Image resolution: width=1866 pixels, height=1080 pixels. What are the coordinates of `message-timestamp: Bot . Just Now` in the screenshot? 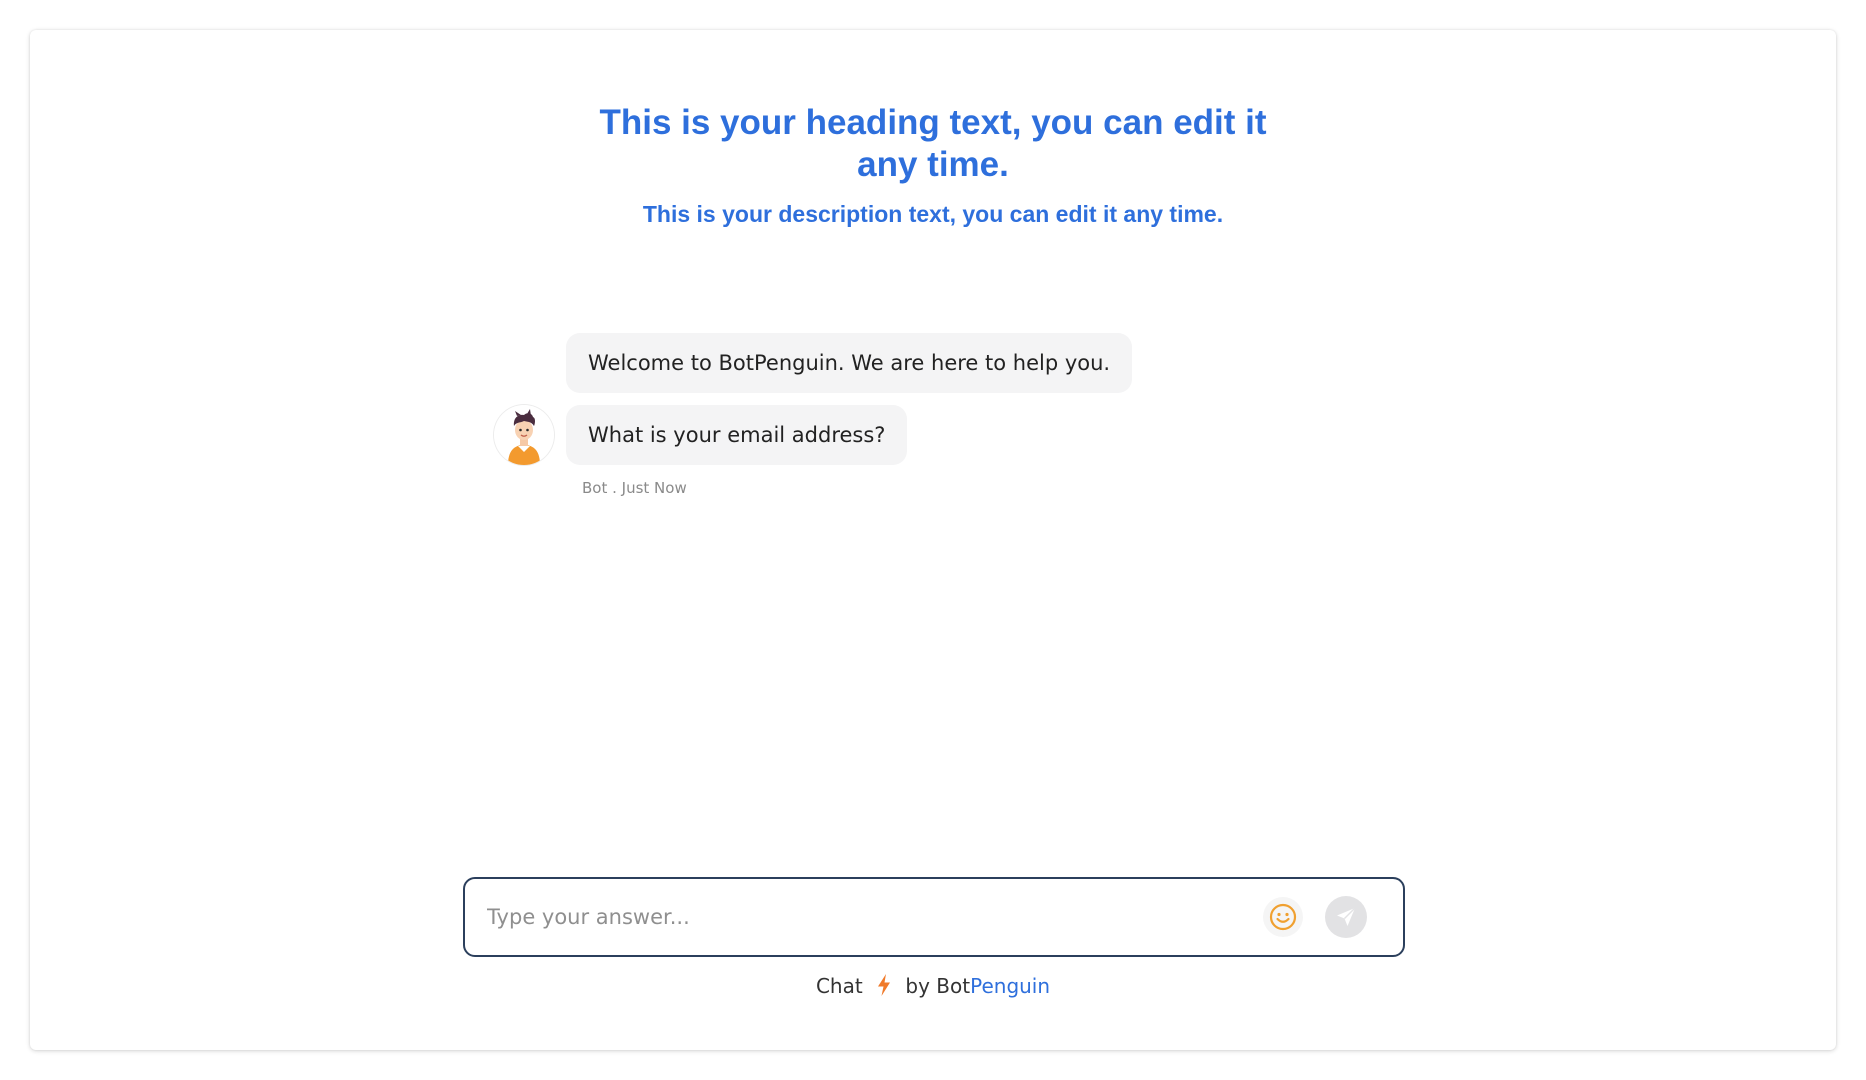 It's located at (634, 488).